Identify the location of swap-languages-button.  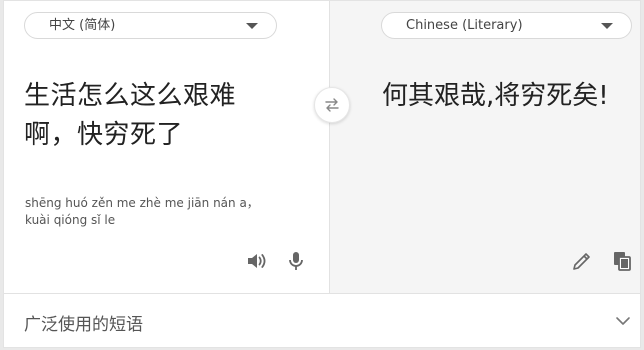
(332, 105).